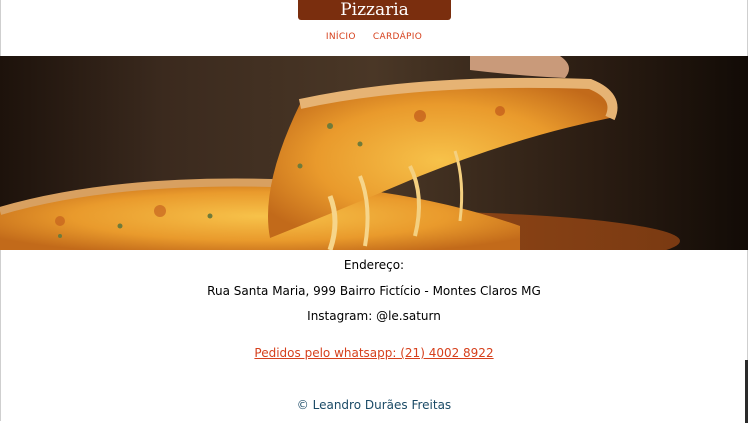 This screenshot has height=423, width=748. Describe the element at coordinates (374, 405) in the screenshot. I see `footer-copyright: © Leandro Durães Freitas` at that location.